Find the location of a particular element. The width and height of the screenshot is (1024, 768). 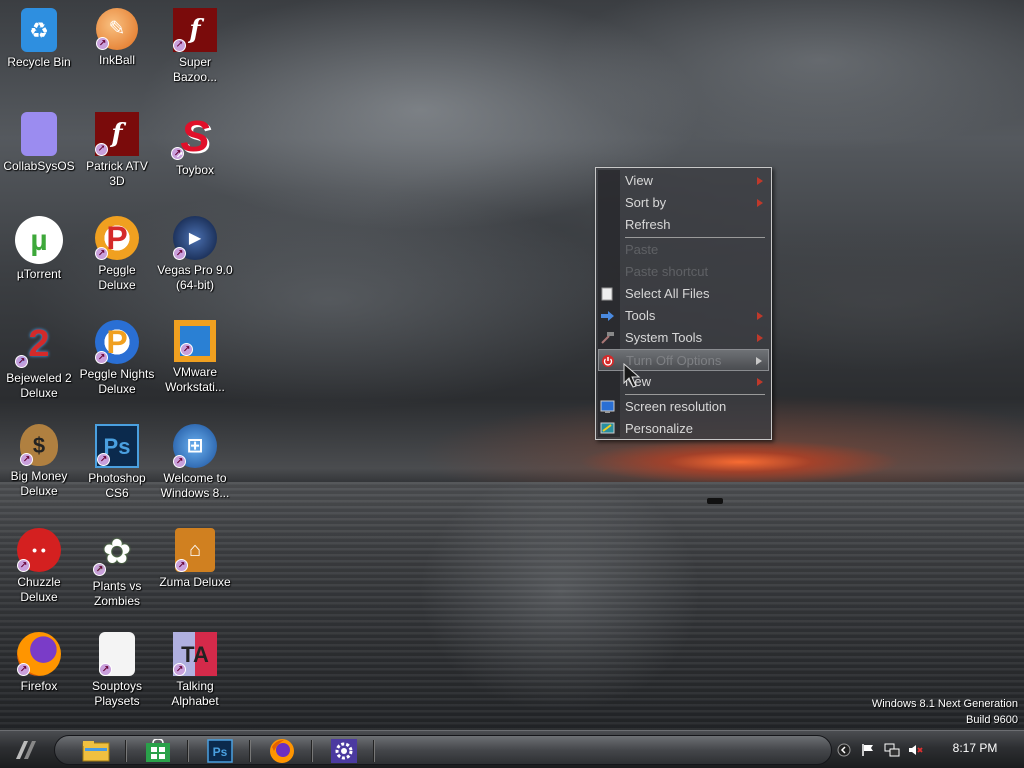

volume-muted-icon is located at coordinates (916, 750).